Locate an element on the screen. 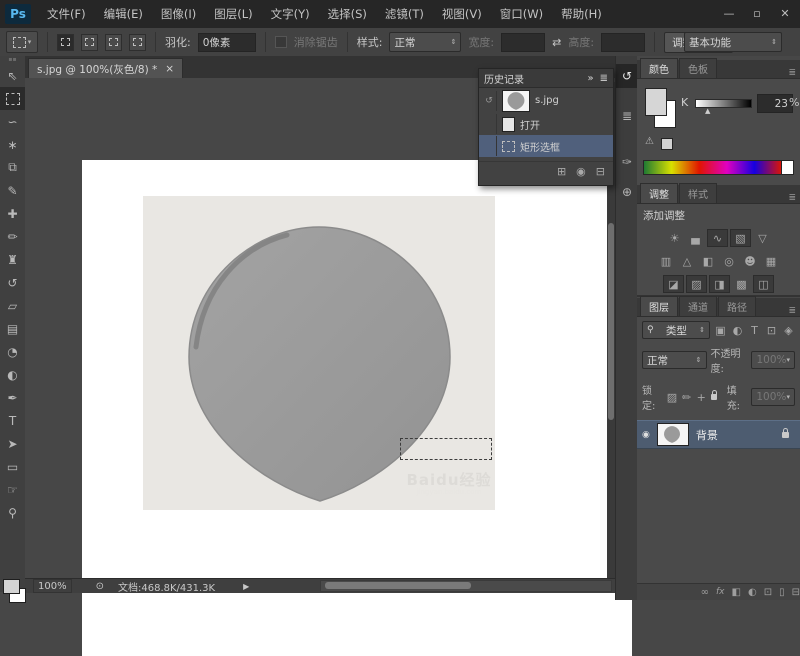 The height and width of the screenshot is (656, 800). menu-select: 选择(S) is located at coordinates (347, 14).